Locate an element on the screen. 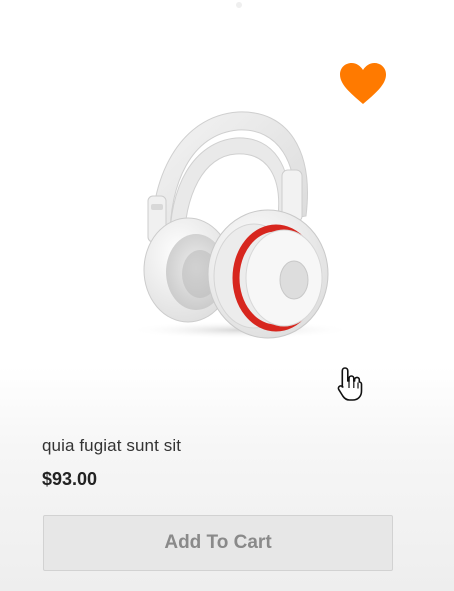 The height and width of the screenshot is (591, 454). add-to-cart-button: Add To Cart is located at coordinates (218, 543).